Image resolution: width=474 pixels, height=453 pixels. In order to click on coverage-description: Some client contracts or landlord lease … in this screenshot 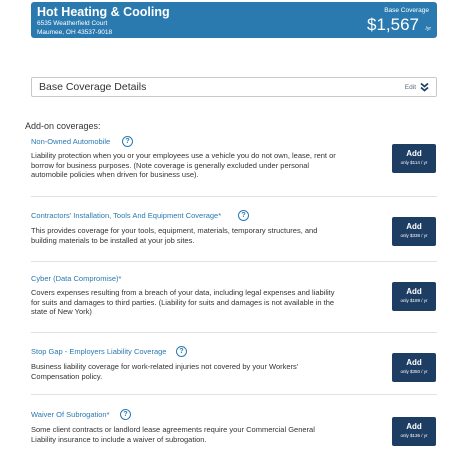, I will do `click(173, 434)`.